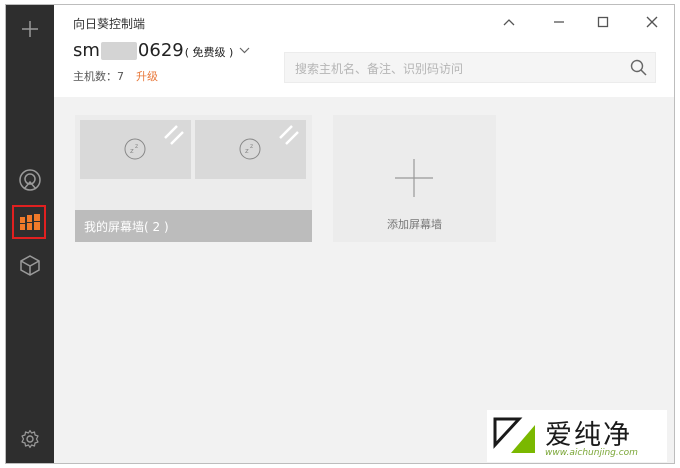  I want to click on close-icon, so click(652, 22).